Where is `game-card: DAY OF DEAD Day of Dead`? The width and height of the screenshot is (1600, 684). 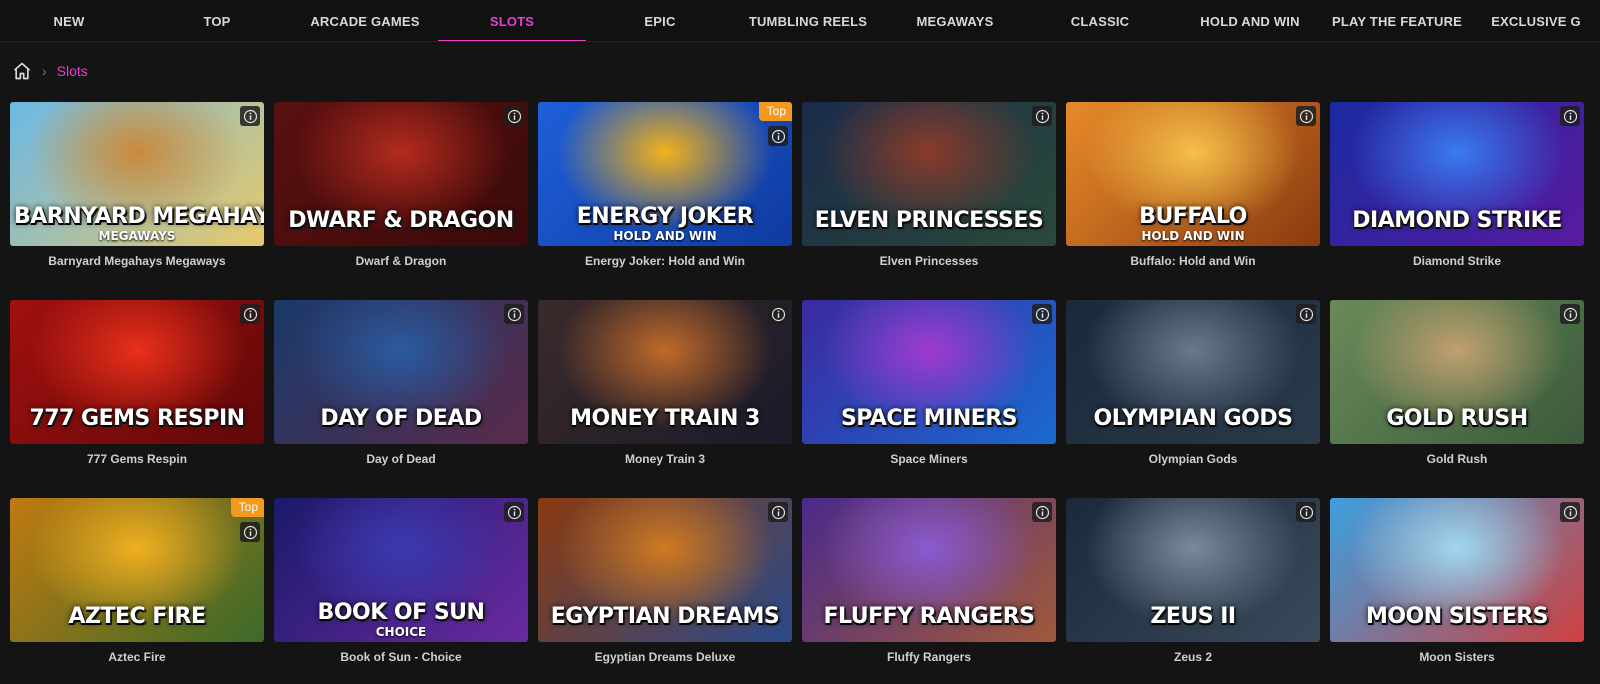
game-card: DAY OF DEAD Day of Dead is located at coordinates (401, 388).